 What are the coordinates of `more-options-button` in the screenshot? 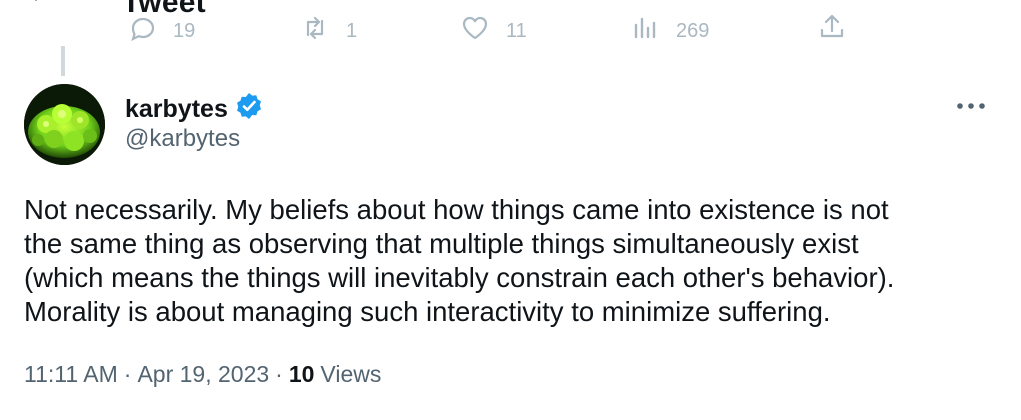 It's located at (971, 106).